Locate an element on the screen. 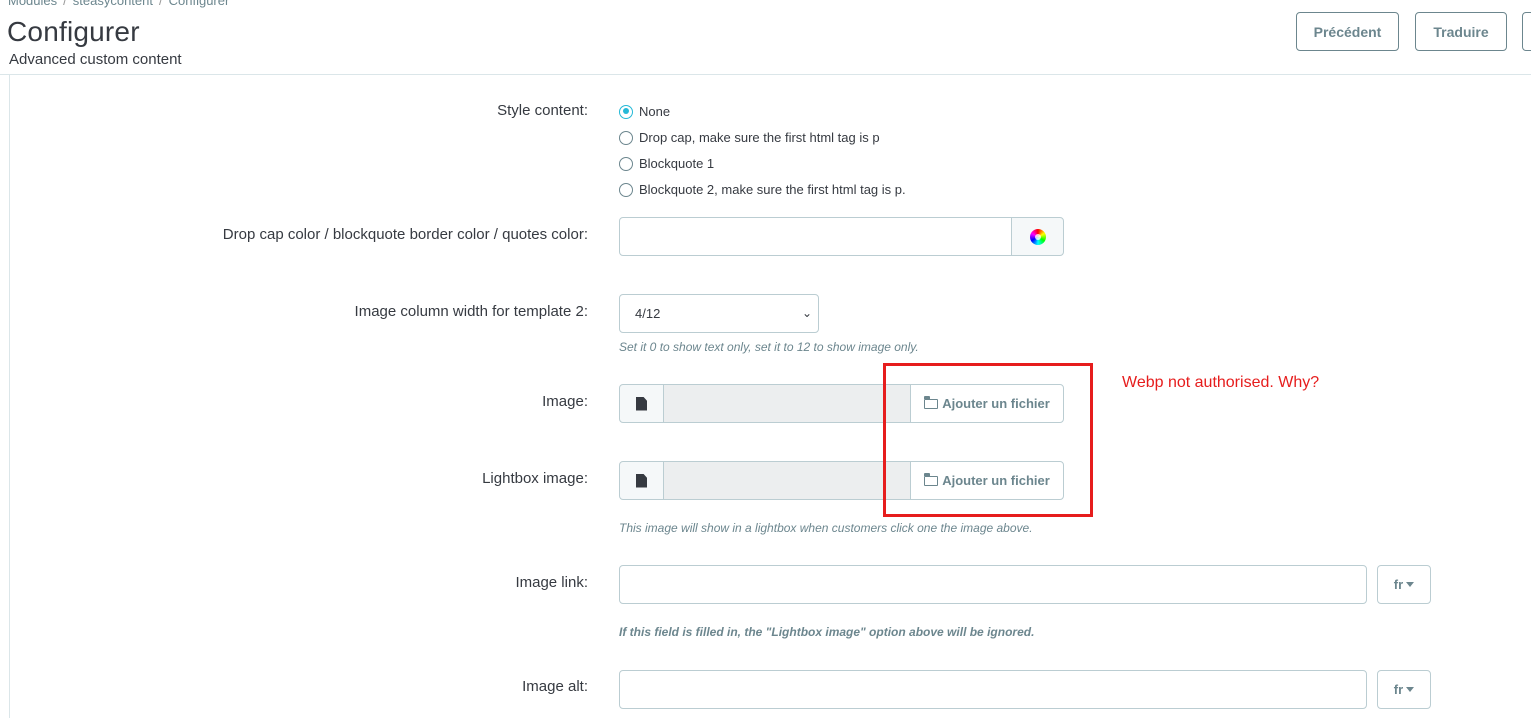 This screenshot has height=718, width=1531. image-alt-input is located at coordinates (993, 689).